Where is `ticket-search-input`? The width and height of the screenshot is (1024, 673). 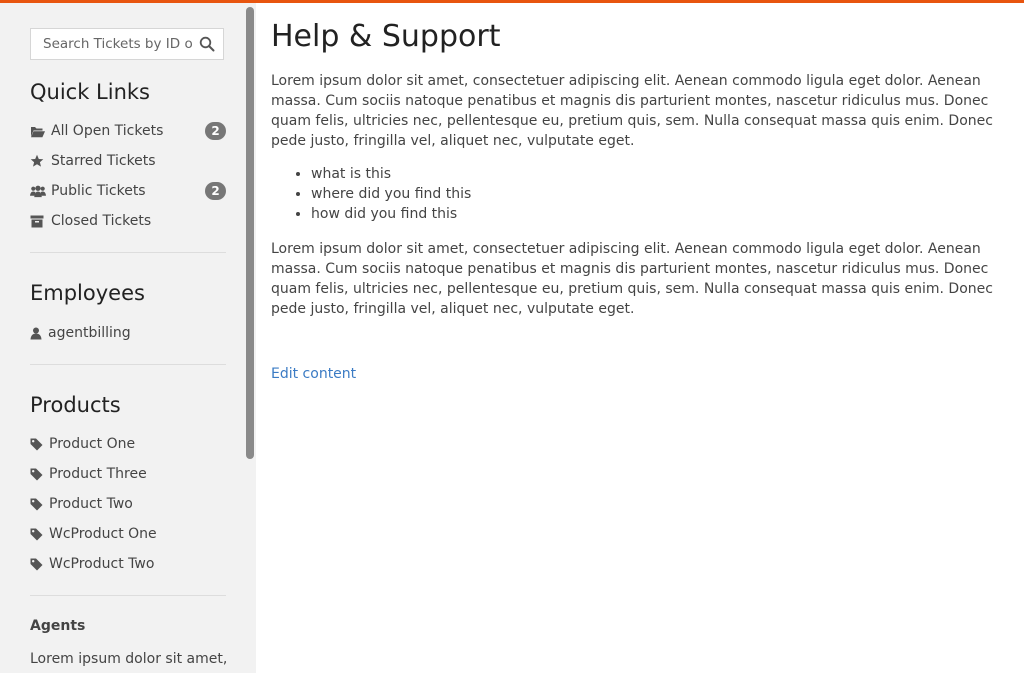 ticket-search-input is located at coordinates (113, 44).